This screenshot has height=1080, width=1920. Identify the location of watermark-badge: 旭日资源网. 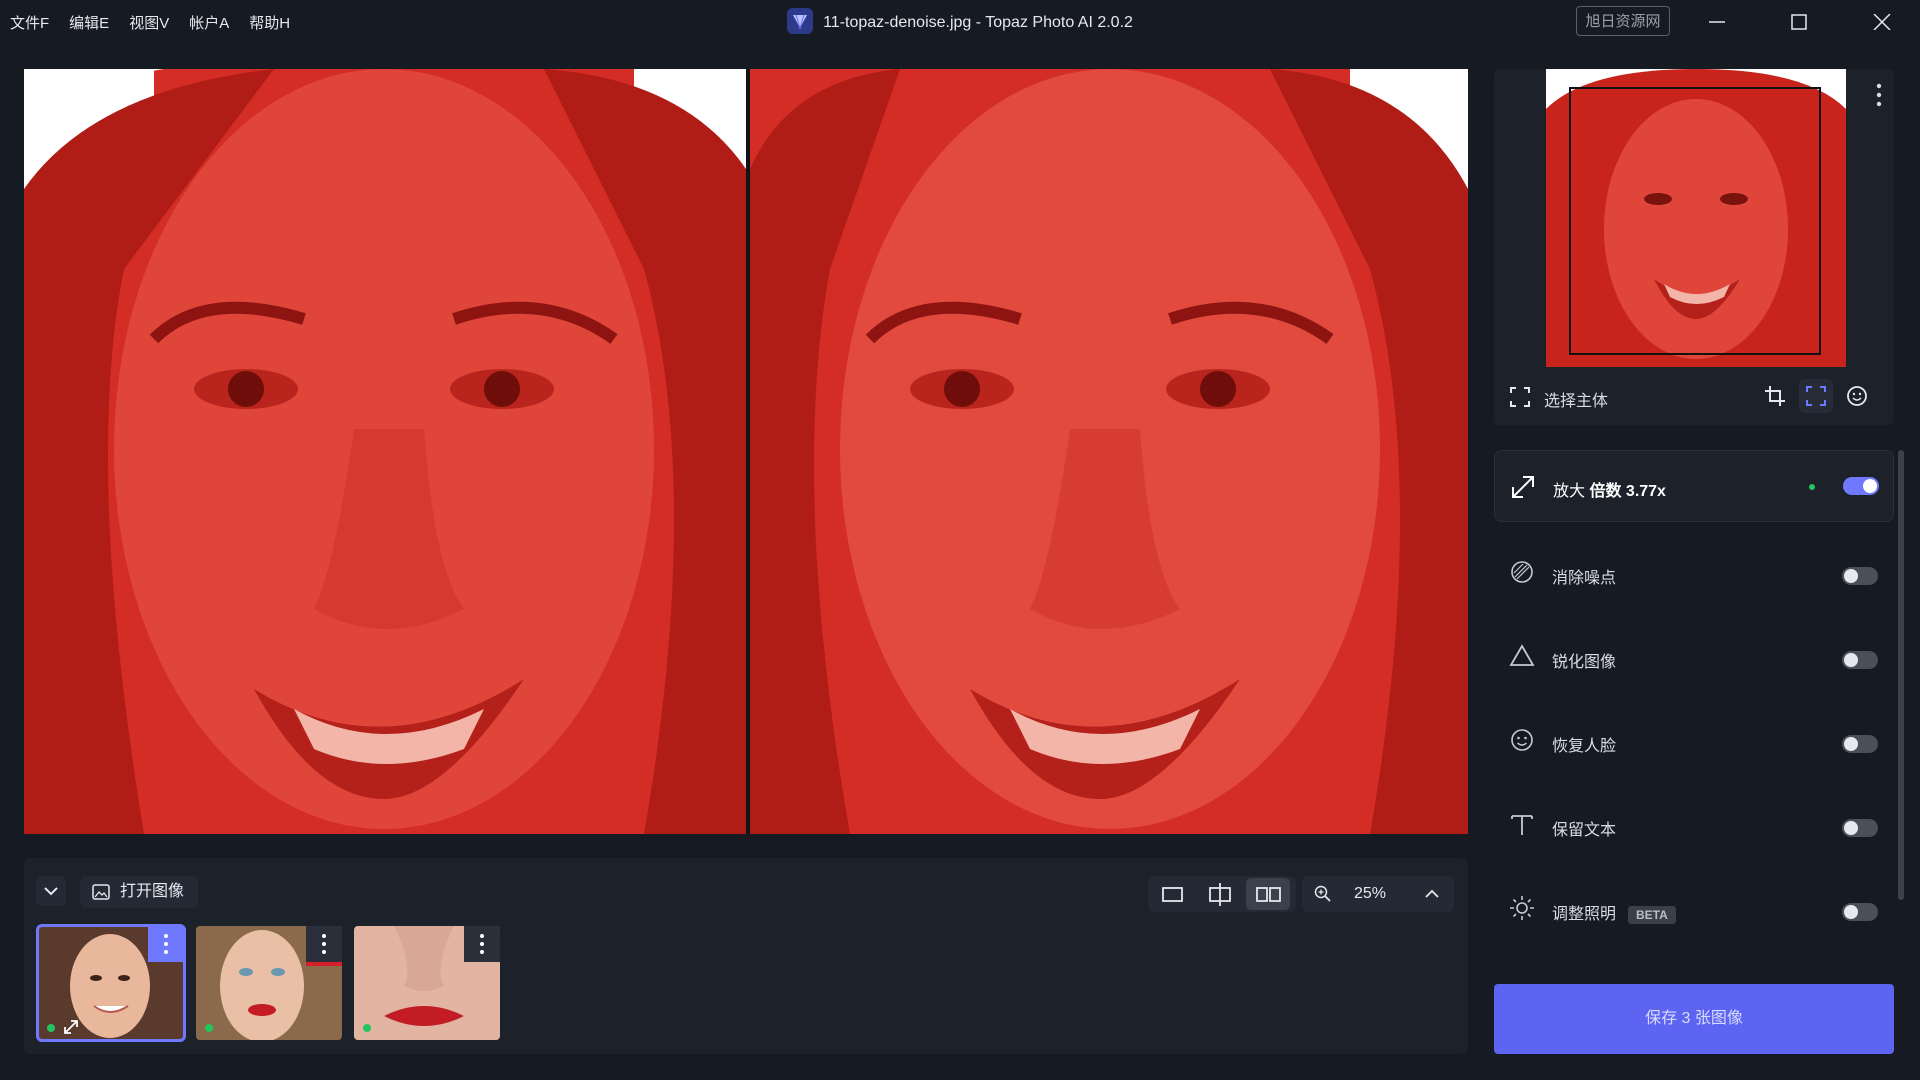
(1623, 21).